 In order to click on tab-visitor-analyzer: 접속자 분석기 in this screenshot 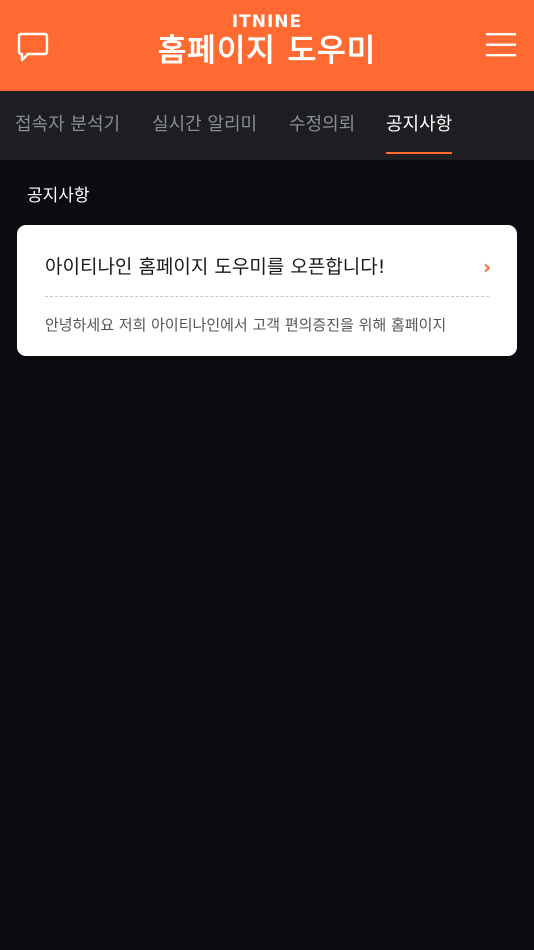, I will do `click(67, 125)`.